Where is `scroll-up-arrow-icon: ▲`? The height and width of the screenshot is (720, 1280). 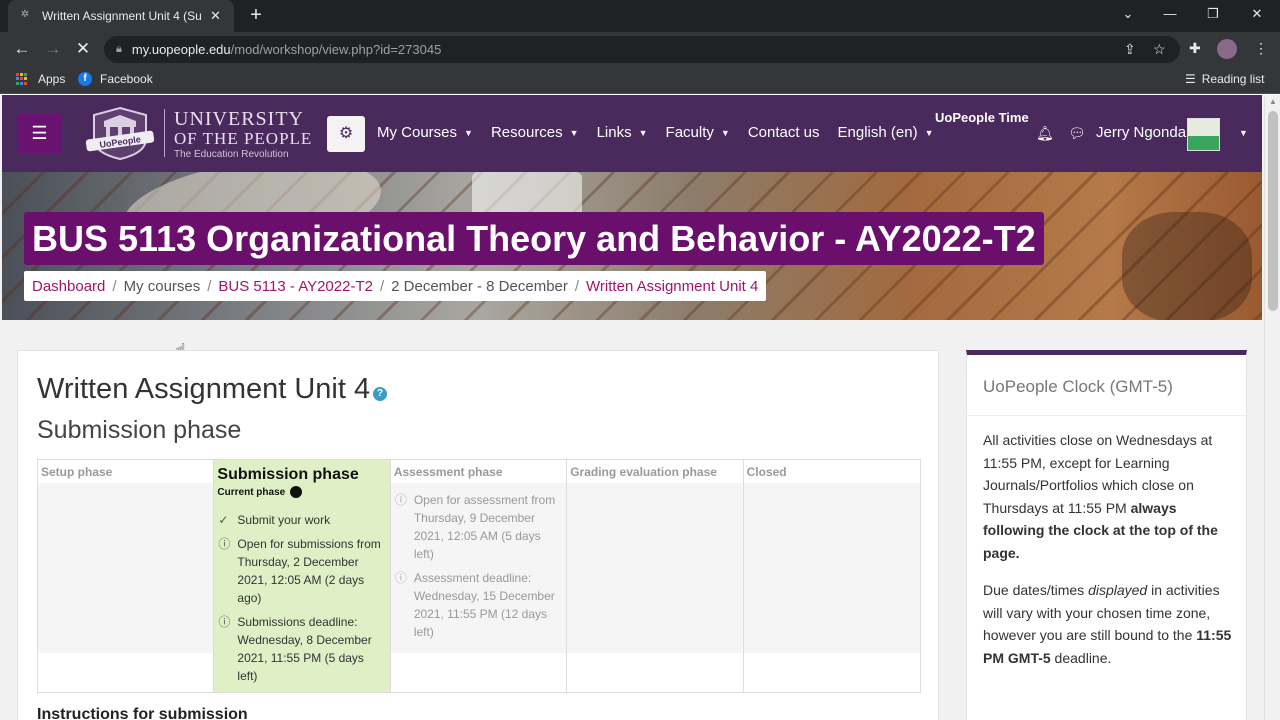
scroll-up-arrow-icon: ▲ is located at coordinates (1273, 101).